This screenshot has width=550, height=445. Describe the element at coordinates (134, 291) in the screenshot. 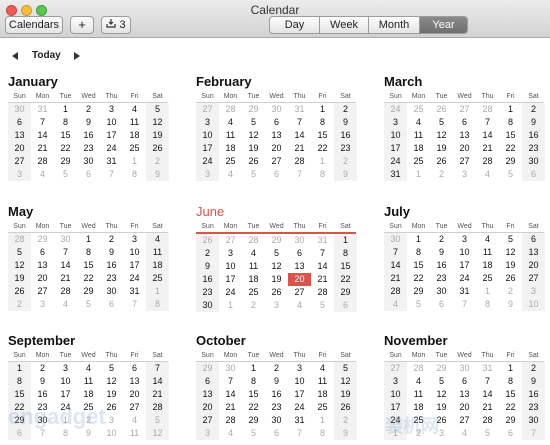

I see `day-cell: 31` at that location.